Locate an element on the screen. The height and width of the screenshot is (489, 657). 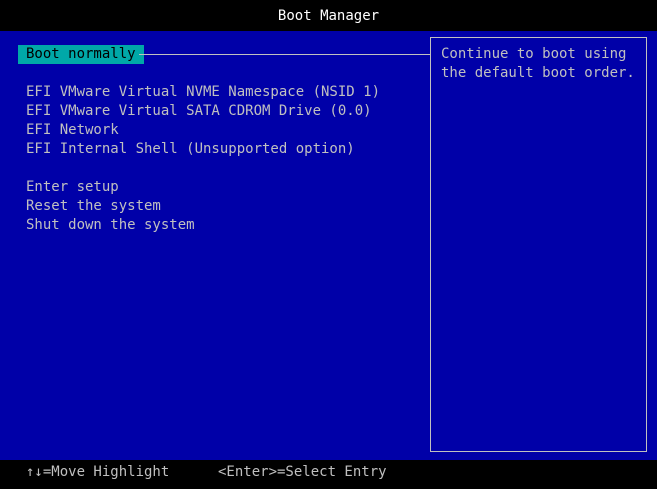
menu-item-shut-down-system: Shut down the system is located at coordinates (110, 225).